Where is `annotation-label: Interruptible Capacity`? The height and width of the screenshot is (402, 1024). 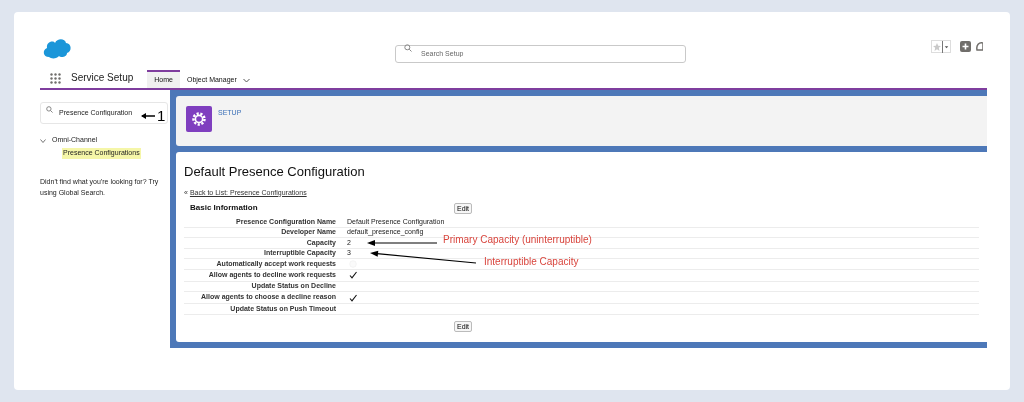
annotation-label: Interruptible Capacity is located at coordinates (531, 261).